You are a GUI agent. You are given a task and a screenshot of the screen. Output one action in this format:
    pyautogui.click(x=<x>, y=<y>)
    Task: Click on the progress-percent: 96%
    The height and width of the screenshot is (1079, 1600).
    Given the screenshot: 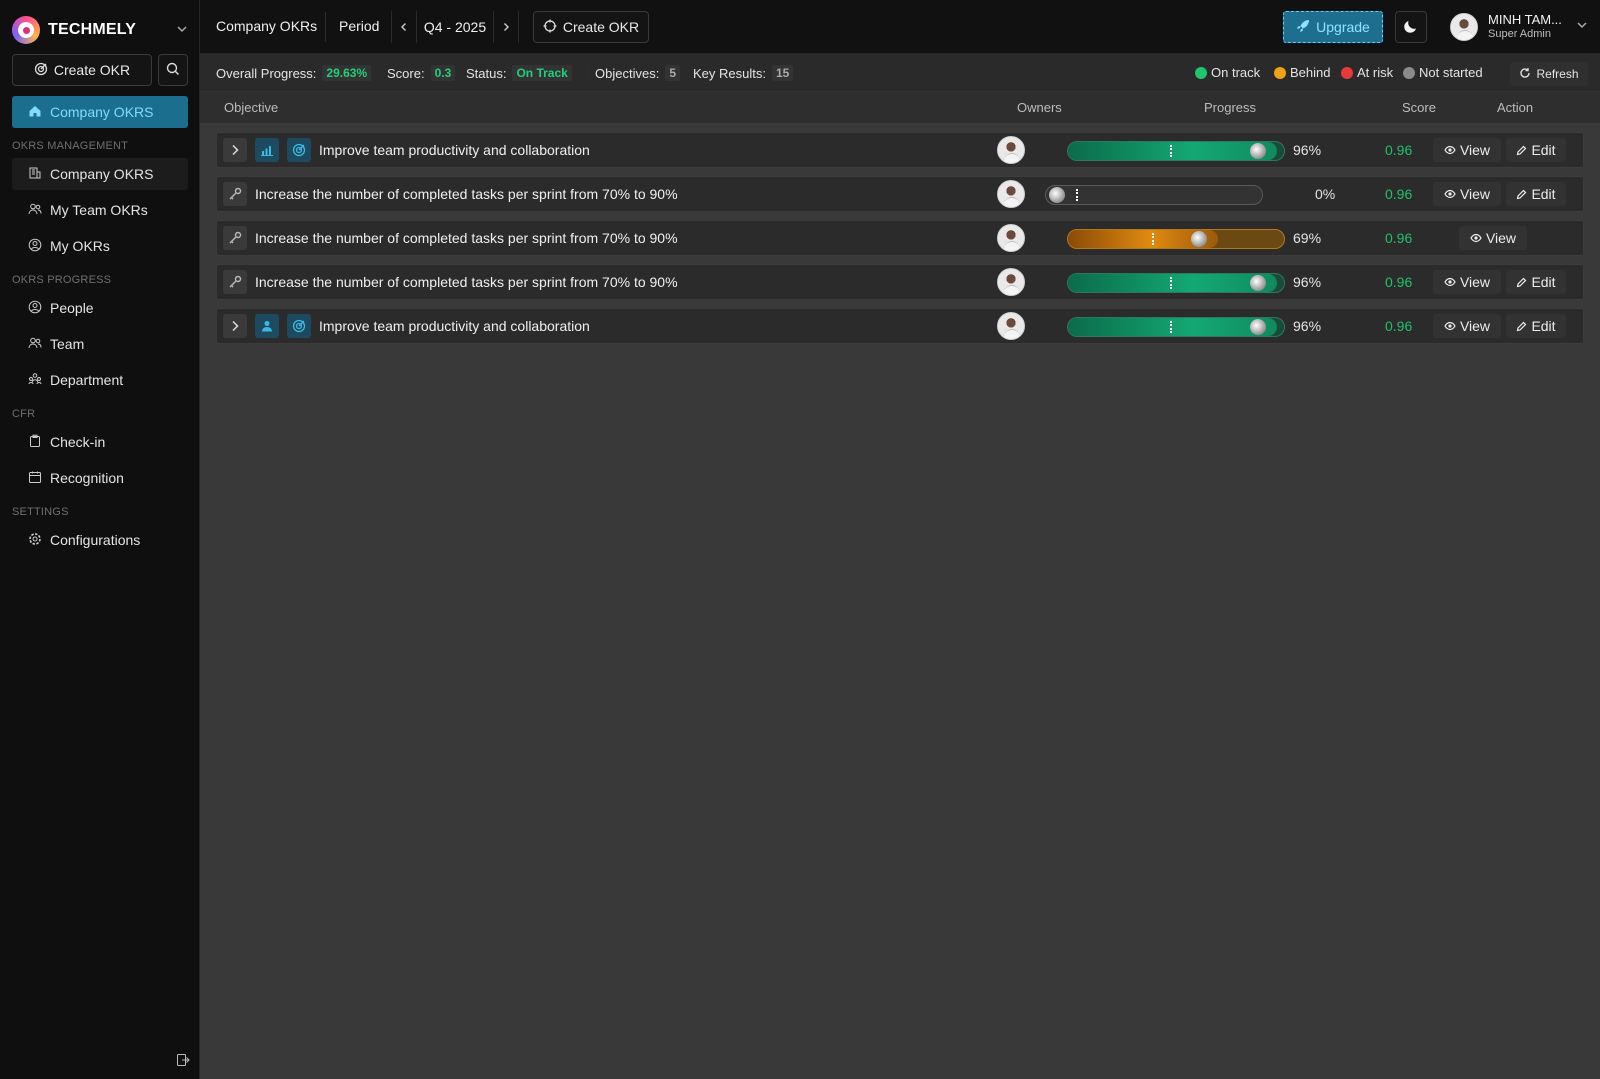 What is the action you would take?
    pyautogui.click(x=1307, y=150)
    